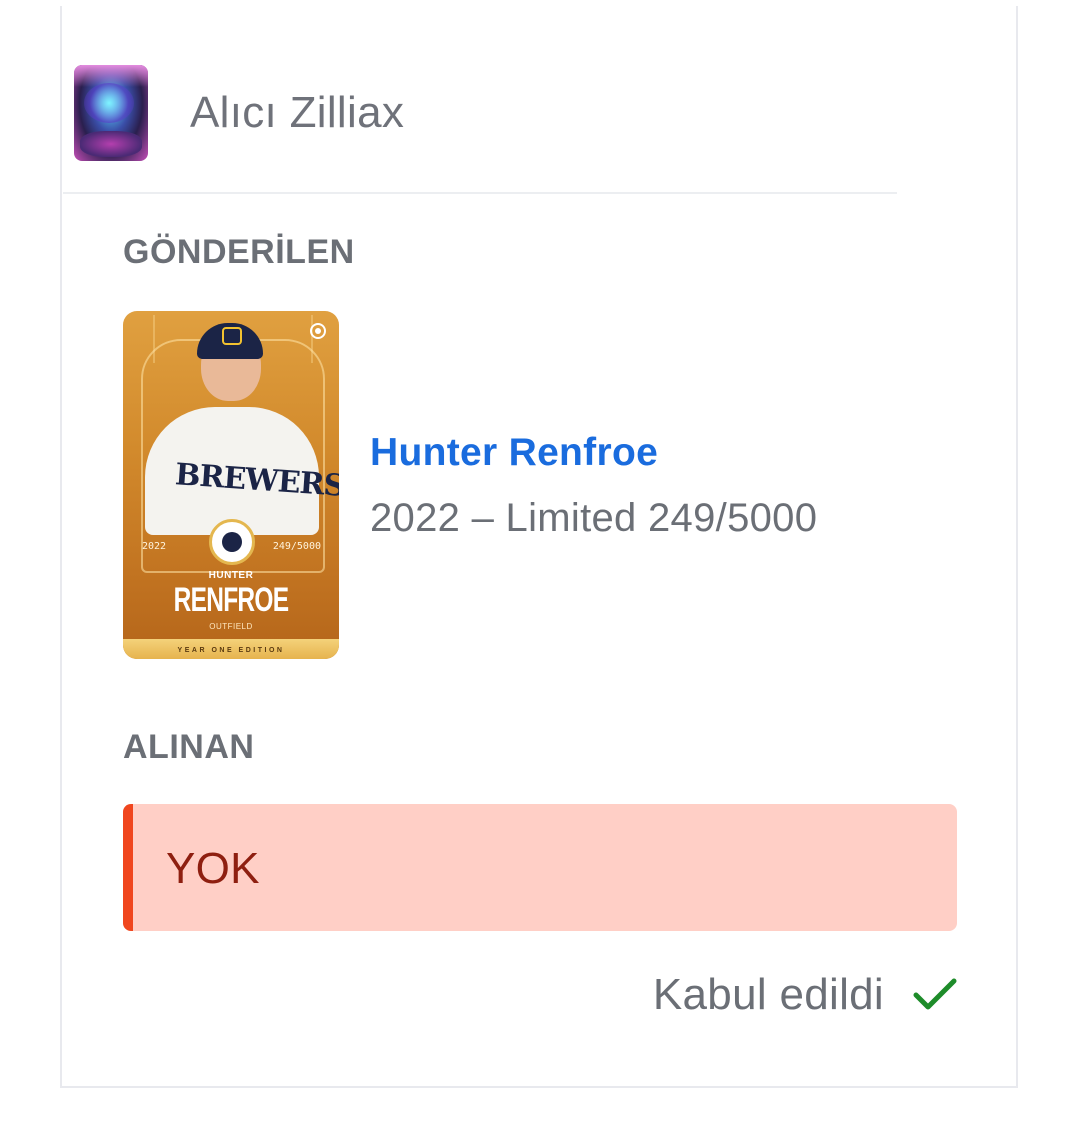 This screenshot has width=1080, height=1125. Describe the element at coordinates (492, 124) in the screenshot. I see `trade-header: Alıcı Zilliax` at that location.